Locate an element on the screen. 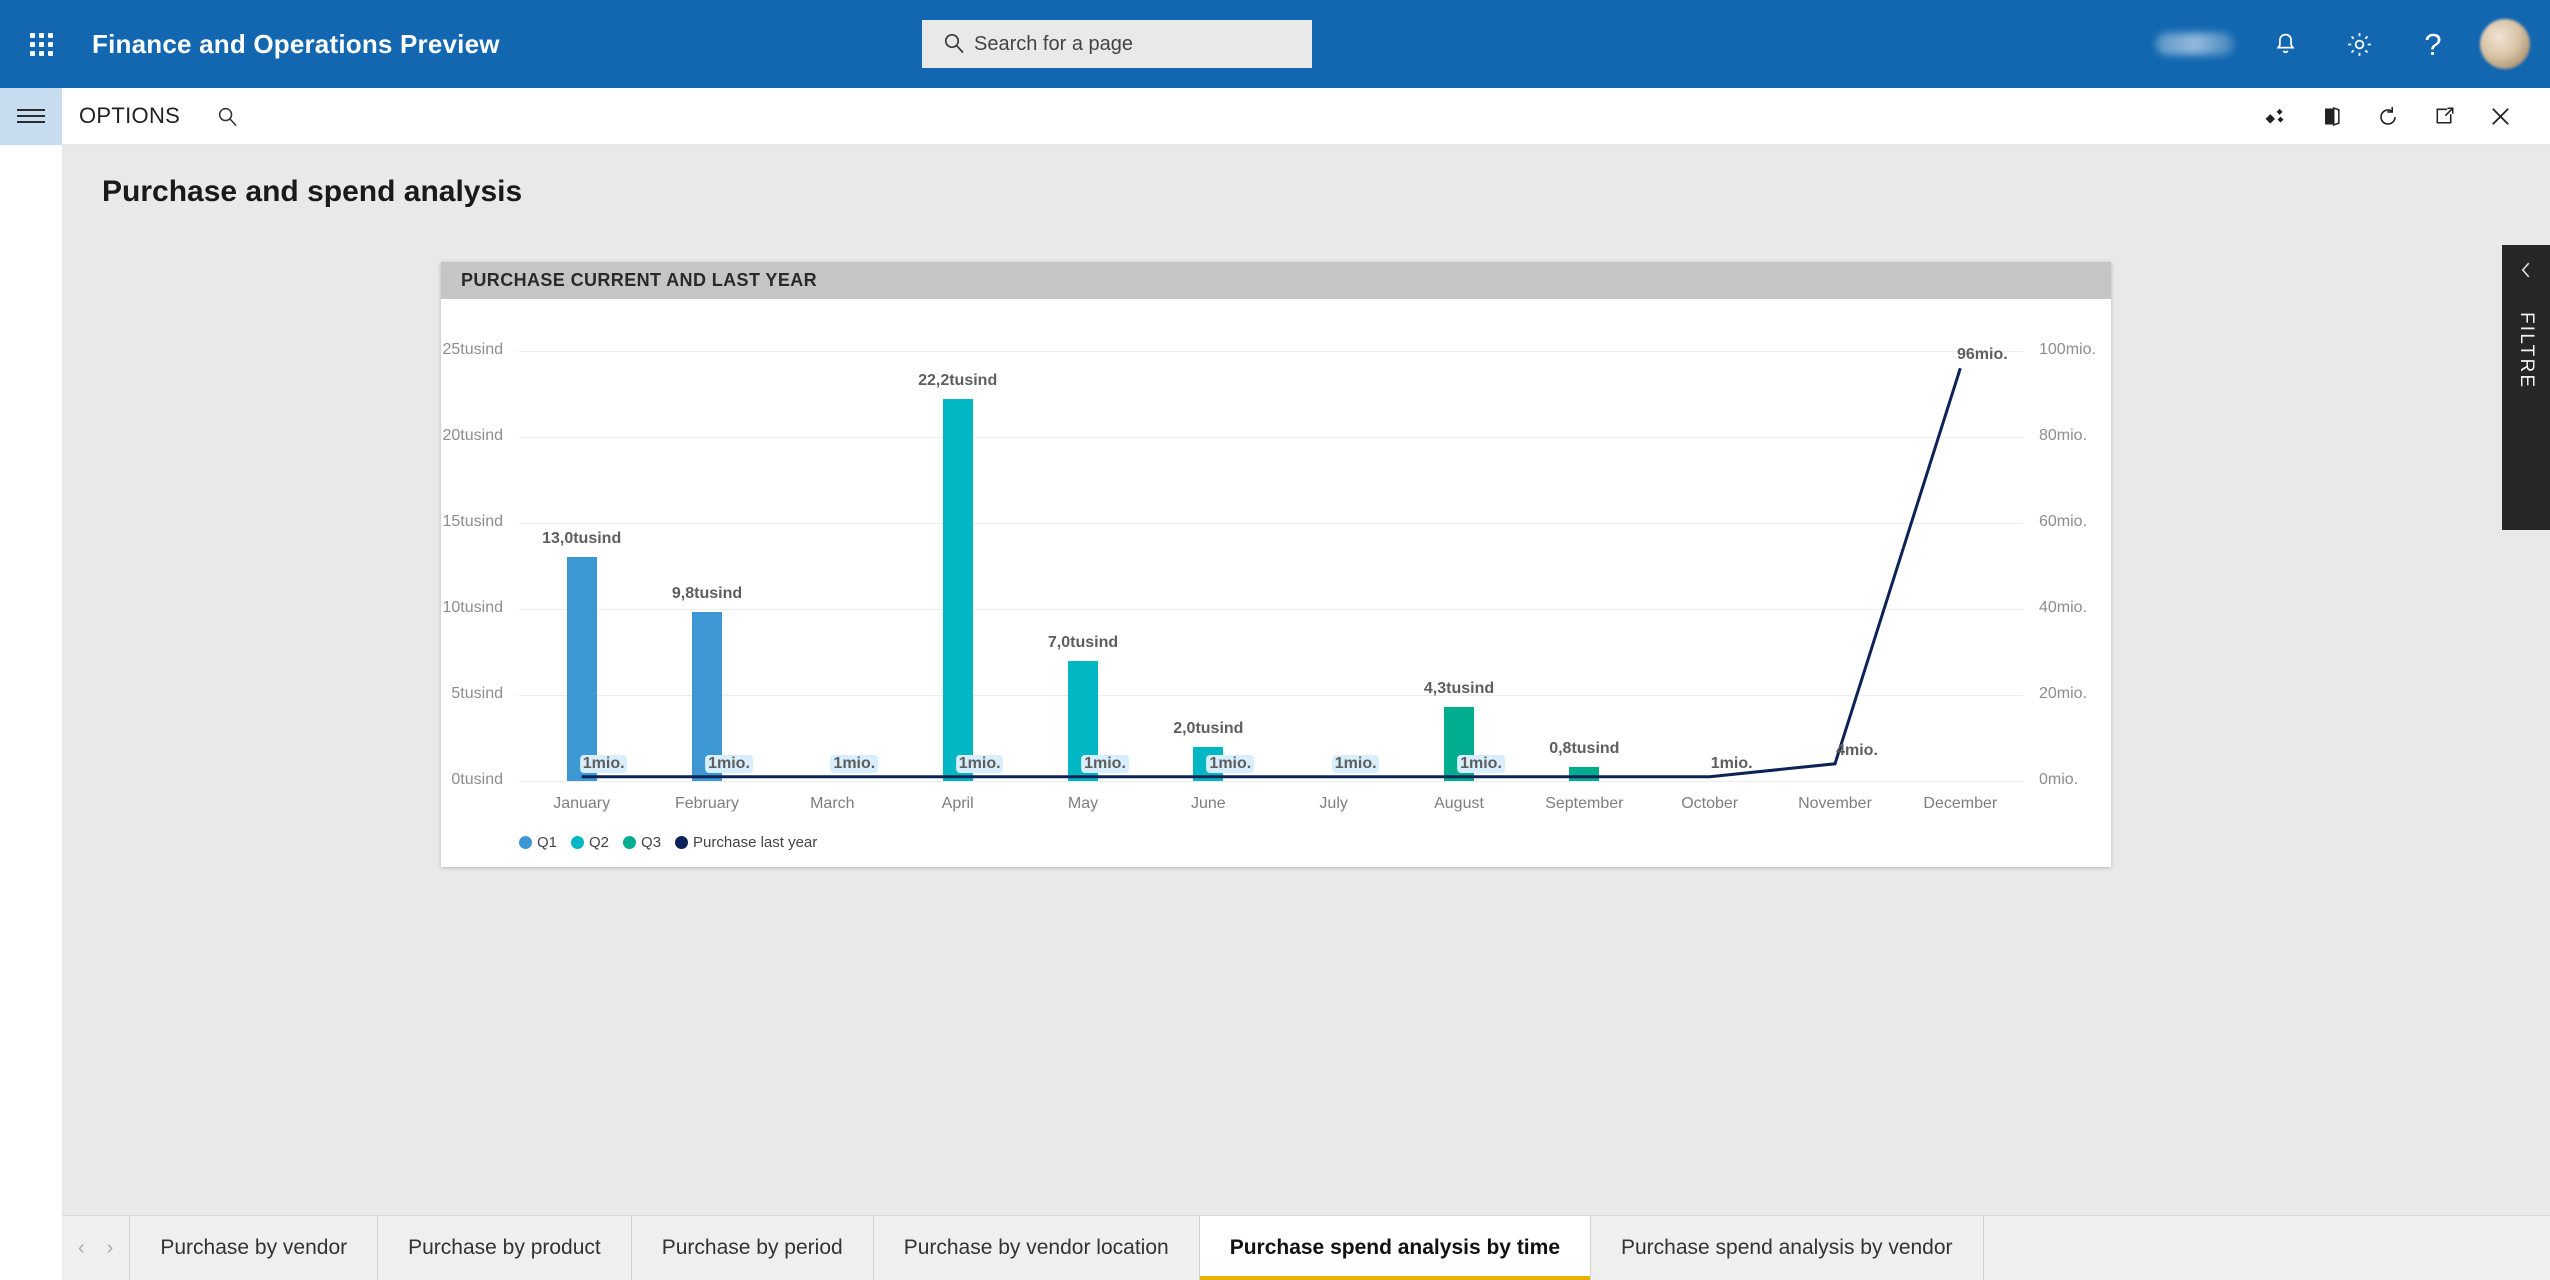 Image resolution: width=2550 pixels, height=1280 pixels. tab-label: Purchase by vendor is located at coordinates (254, 1247).